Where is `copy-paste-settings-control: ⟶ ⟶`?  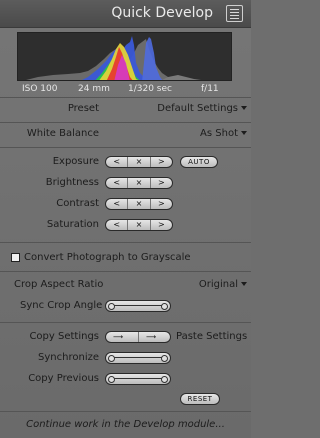
copy-paste-settings-control: ⟶ ⟶ is located at coordinates (138, 337).